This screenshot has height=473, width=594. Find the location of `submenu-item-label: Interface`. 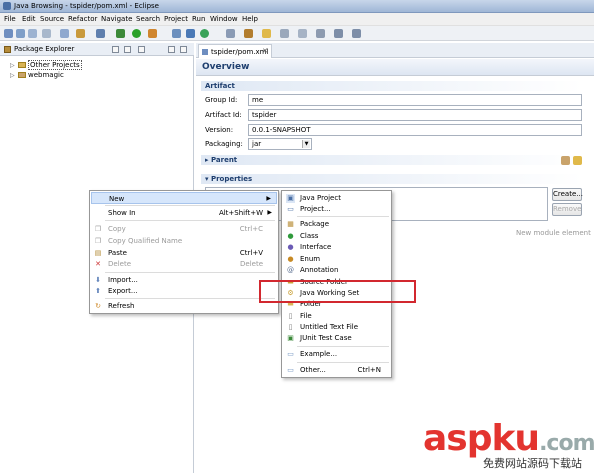

submenu-item-label: Interface is located at coordinates (316, 247).